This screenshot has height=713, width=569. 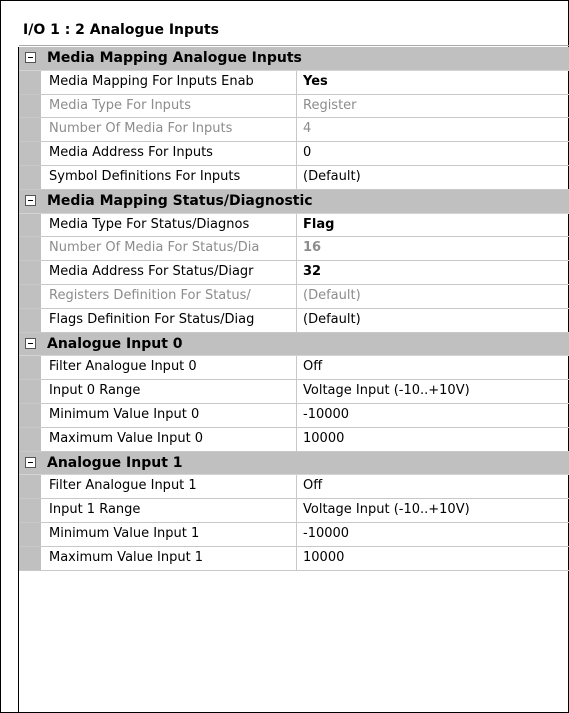 I want to click on property-row: Filter Analogue Input 1 Off, so click(x=294, y=487).